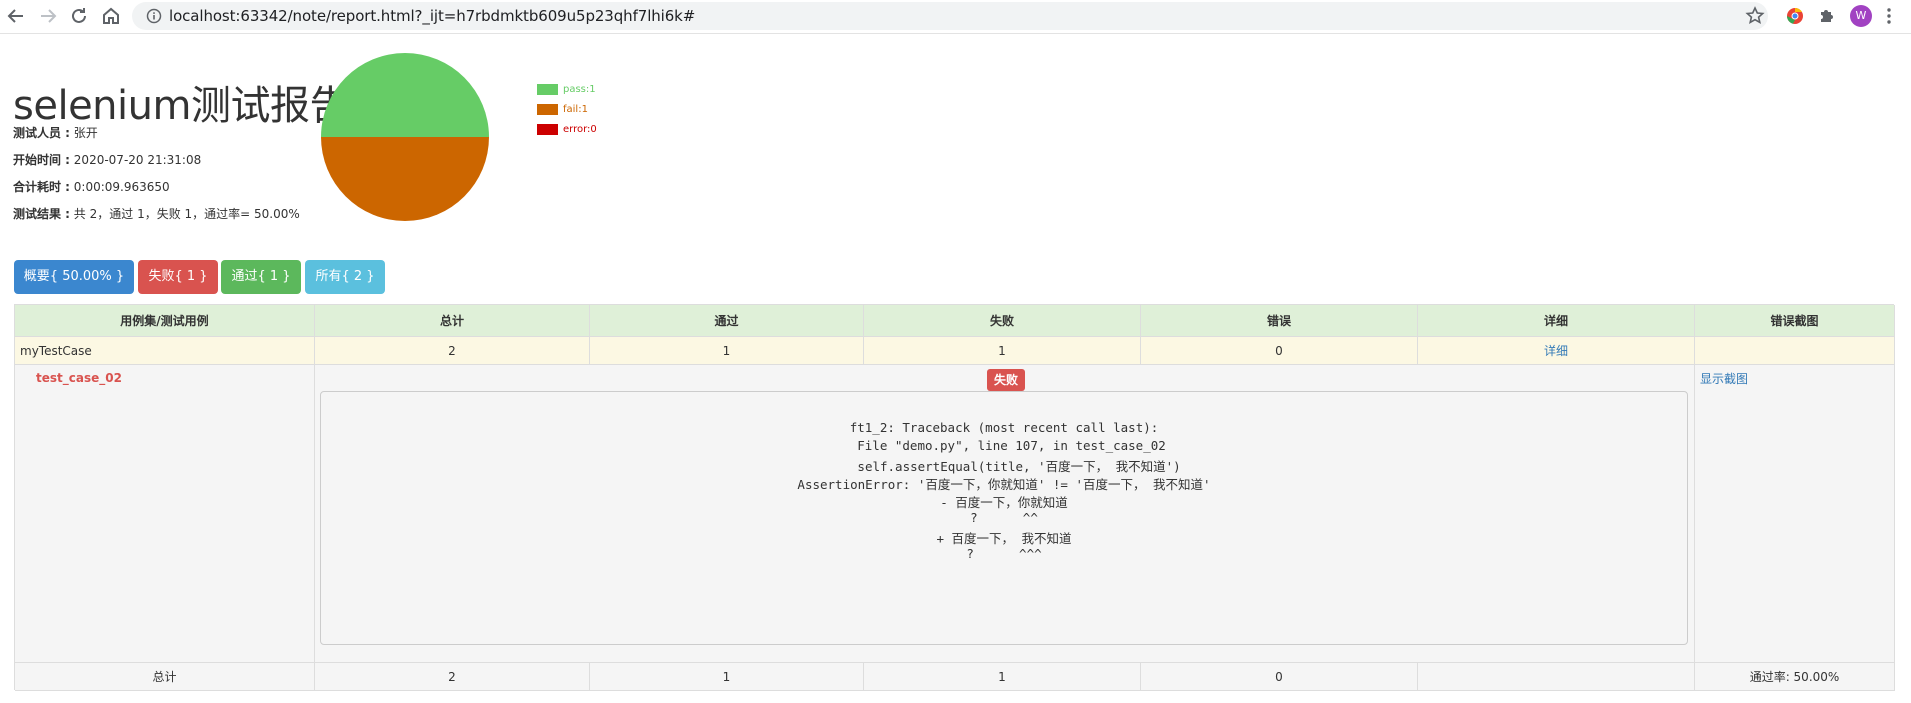 This screenshot has height=703, width=1911. What do you see at coordinates (261, 277) in the screenshot?
I see `filter-passed-button: 通过{ 1 }` at bounding box center [261, 277].